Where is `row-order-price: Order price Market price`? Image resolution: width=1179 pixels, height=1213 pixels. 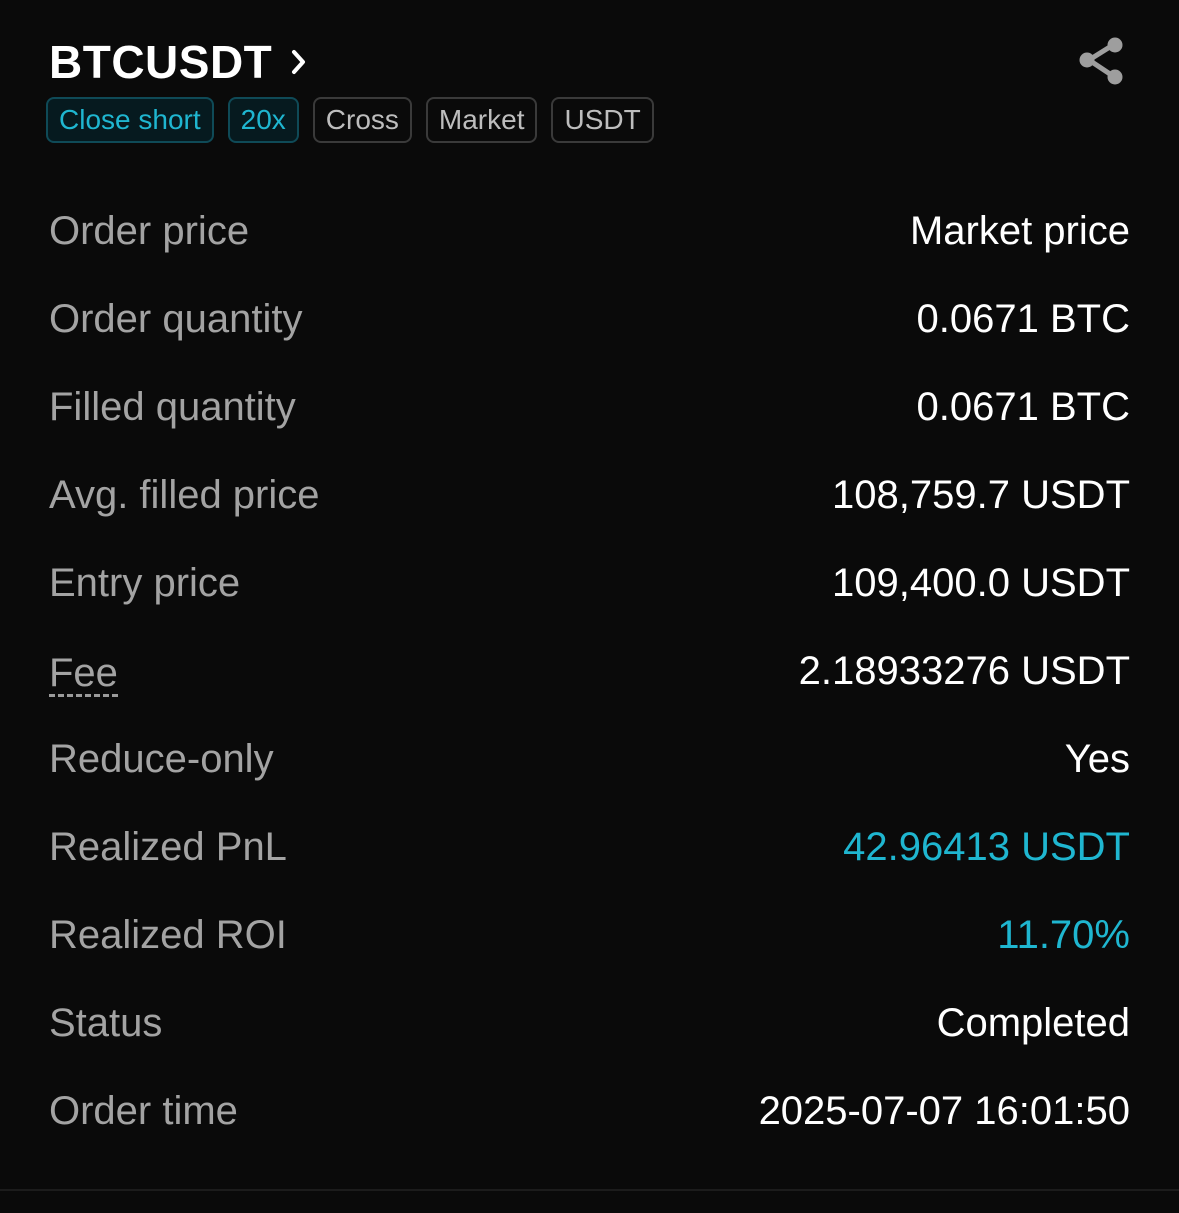
row-order-price: Order price Market price is located at coordinates (589, 231).